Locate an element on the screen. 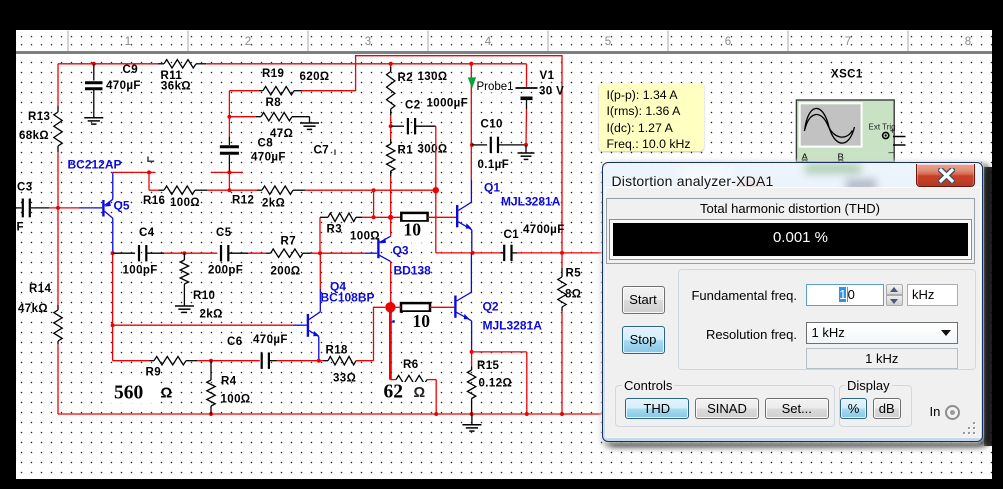 The image size is (1003, 489). svg-text: R7 is located at coordinates (289, 242).